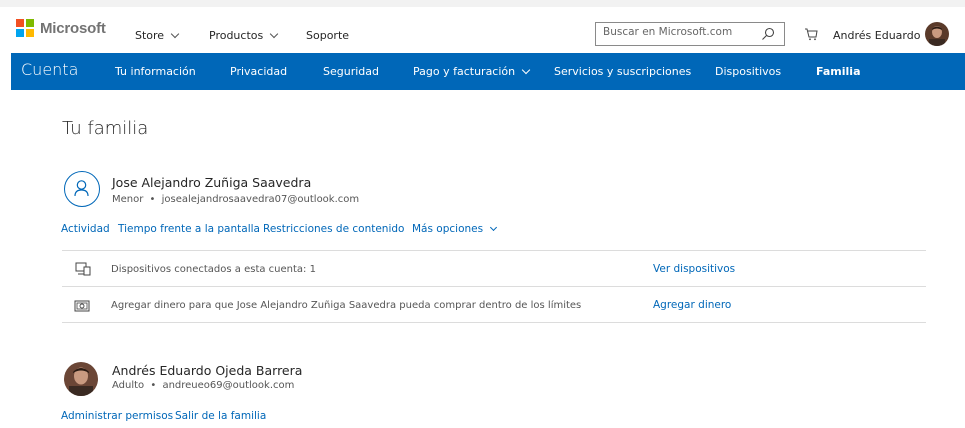  I want to click on page-title: Tu familia, so click(105, 128).